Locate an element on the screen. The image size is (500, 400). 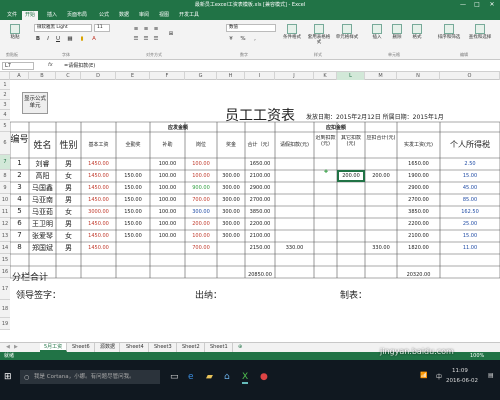
find-select-button: 查找和选择 is located at coordinates (480, 32).